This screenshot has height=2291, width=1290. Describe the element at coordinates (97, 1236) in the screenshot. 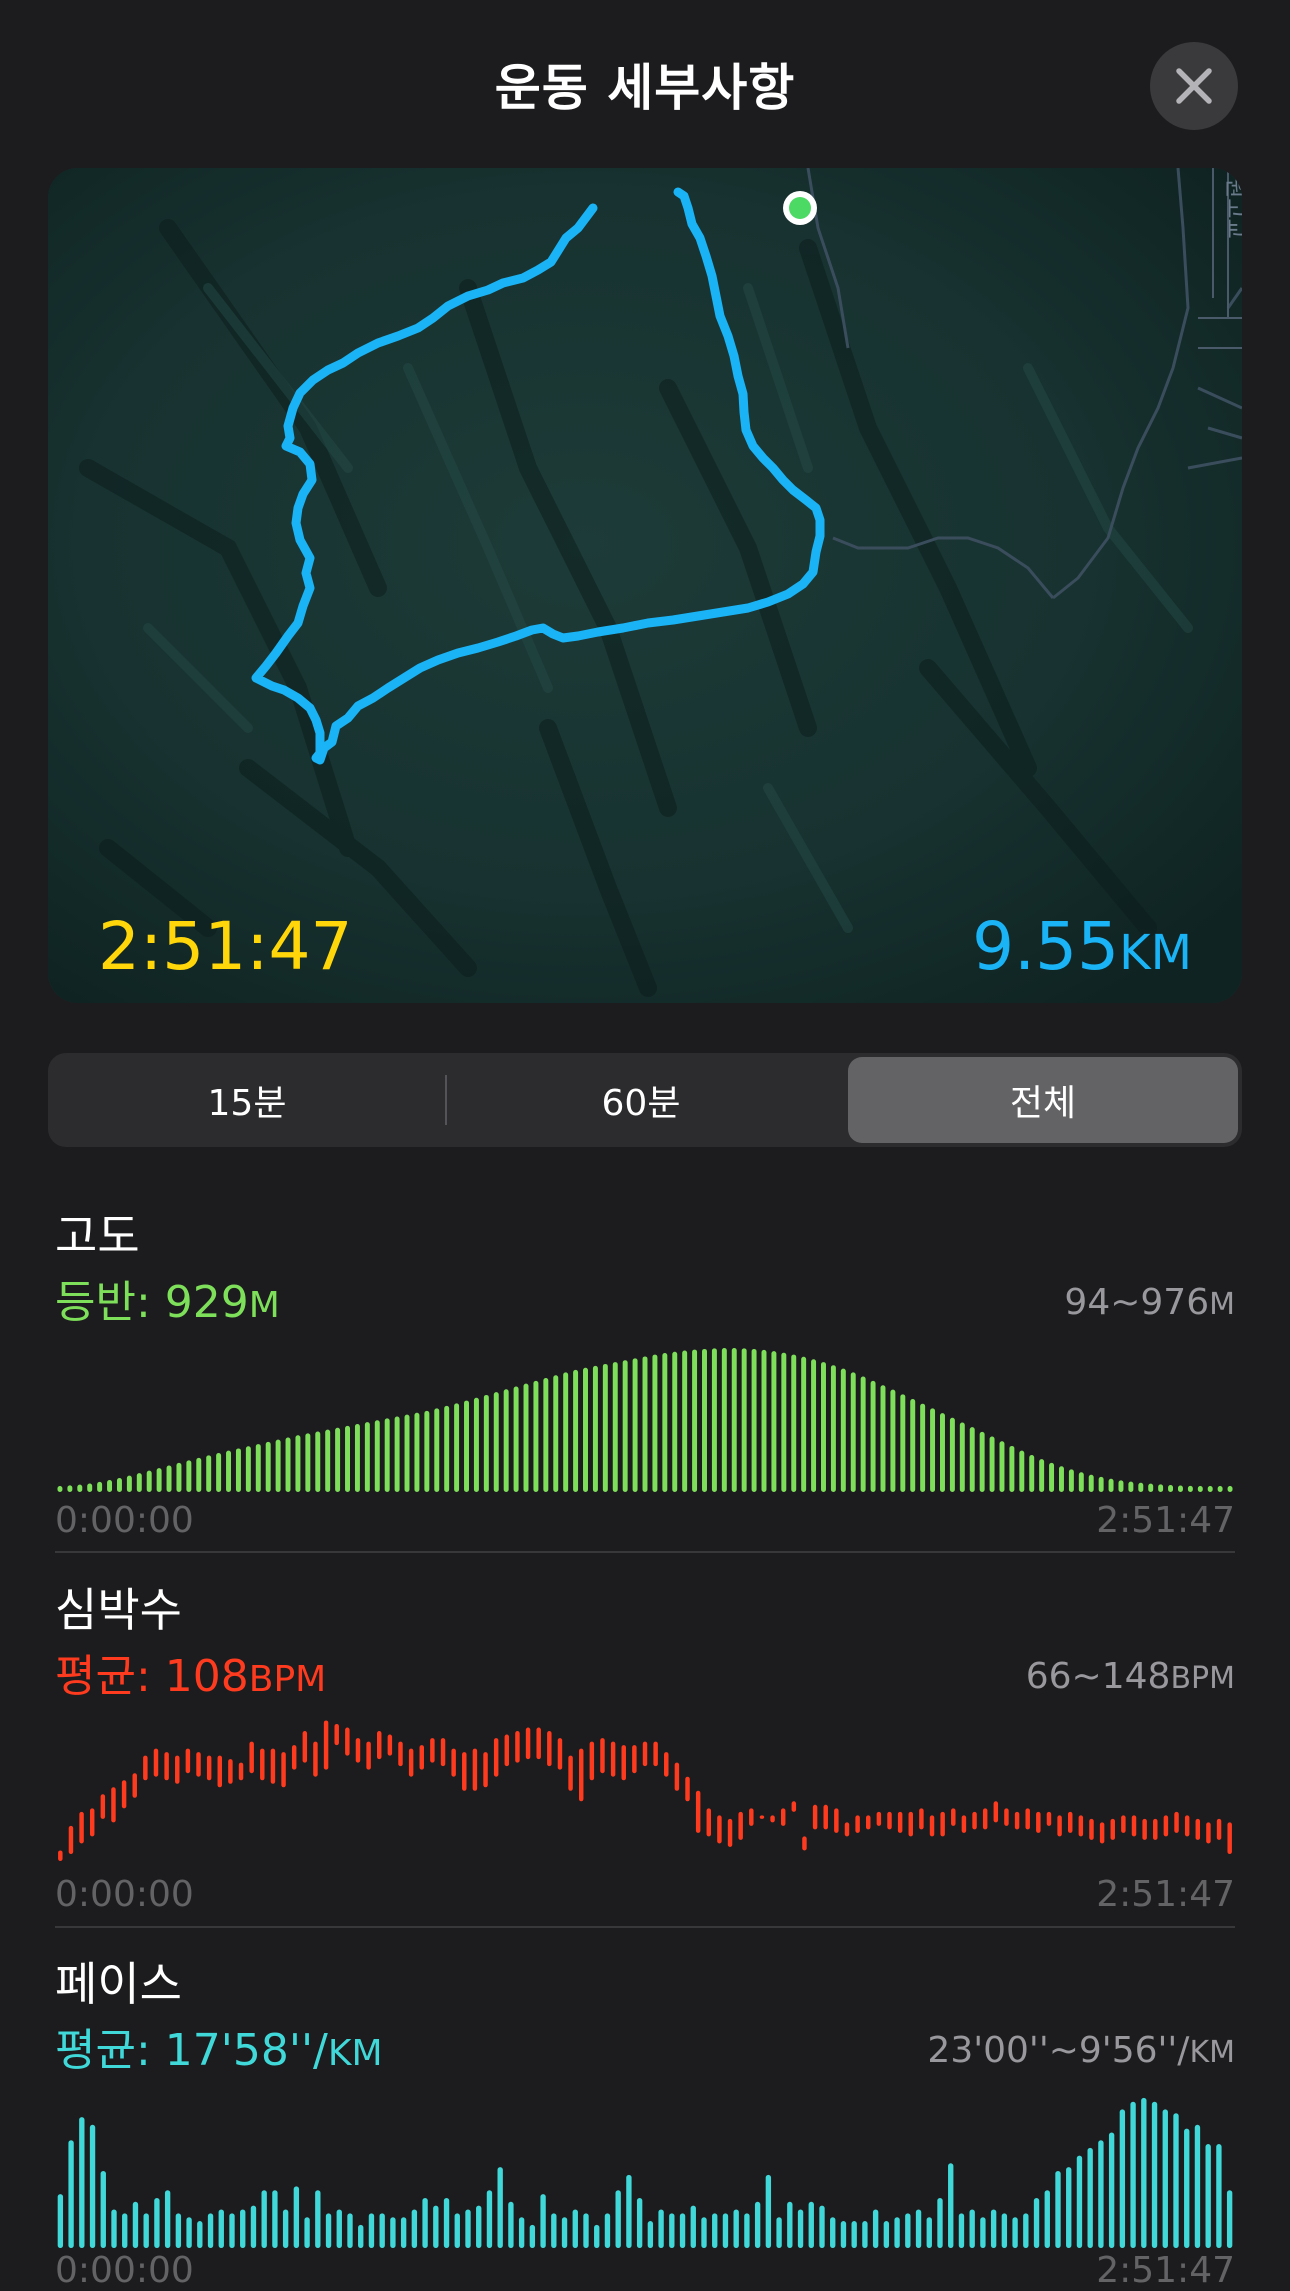

I see `section-title-elevation: 고도` at that location.